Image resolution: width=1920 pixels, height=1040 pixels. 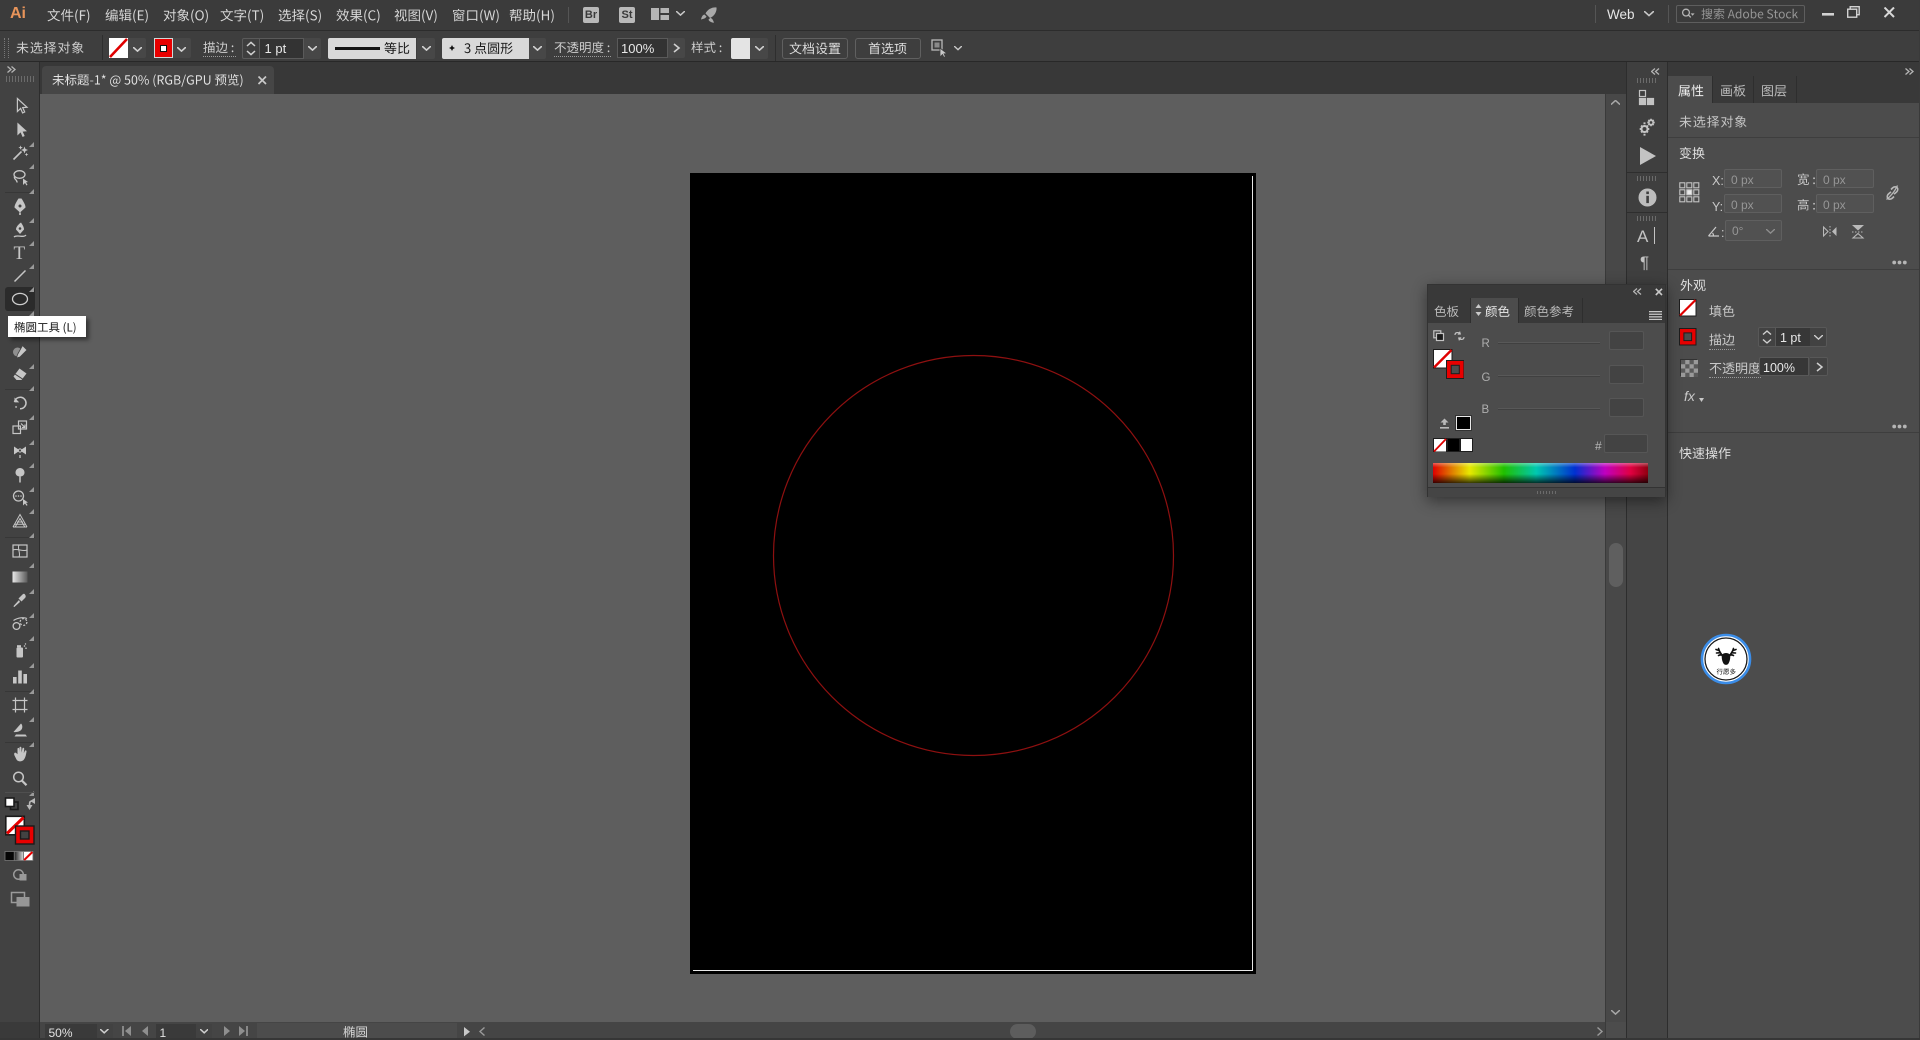 I want to click on svg-text: T, so click(x=20, y=253).